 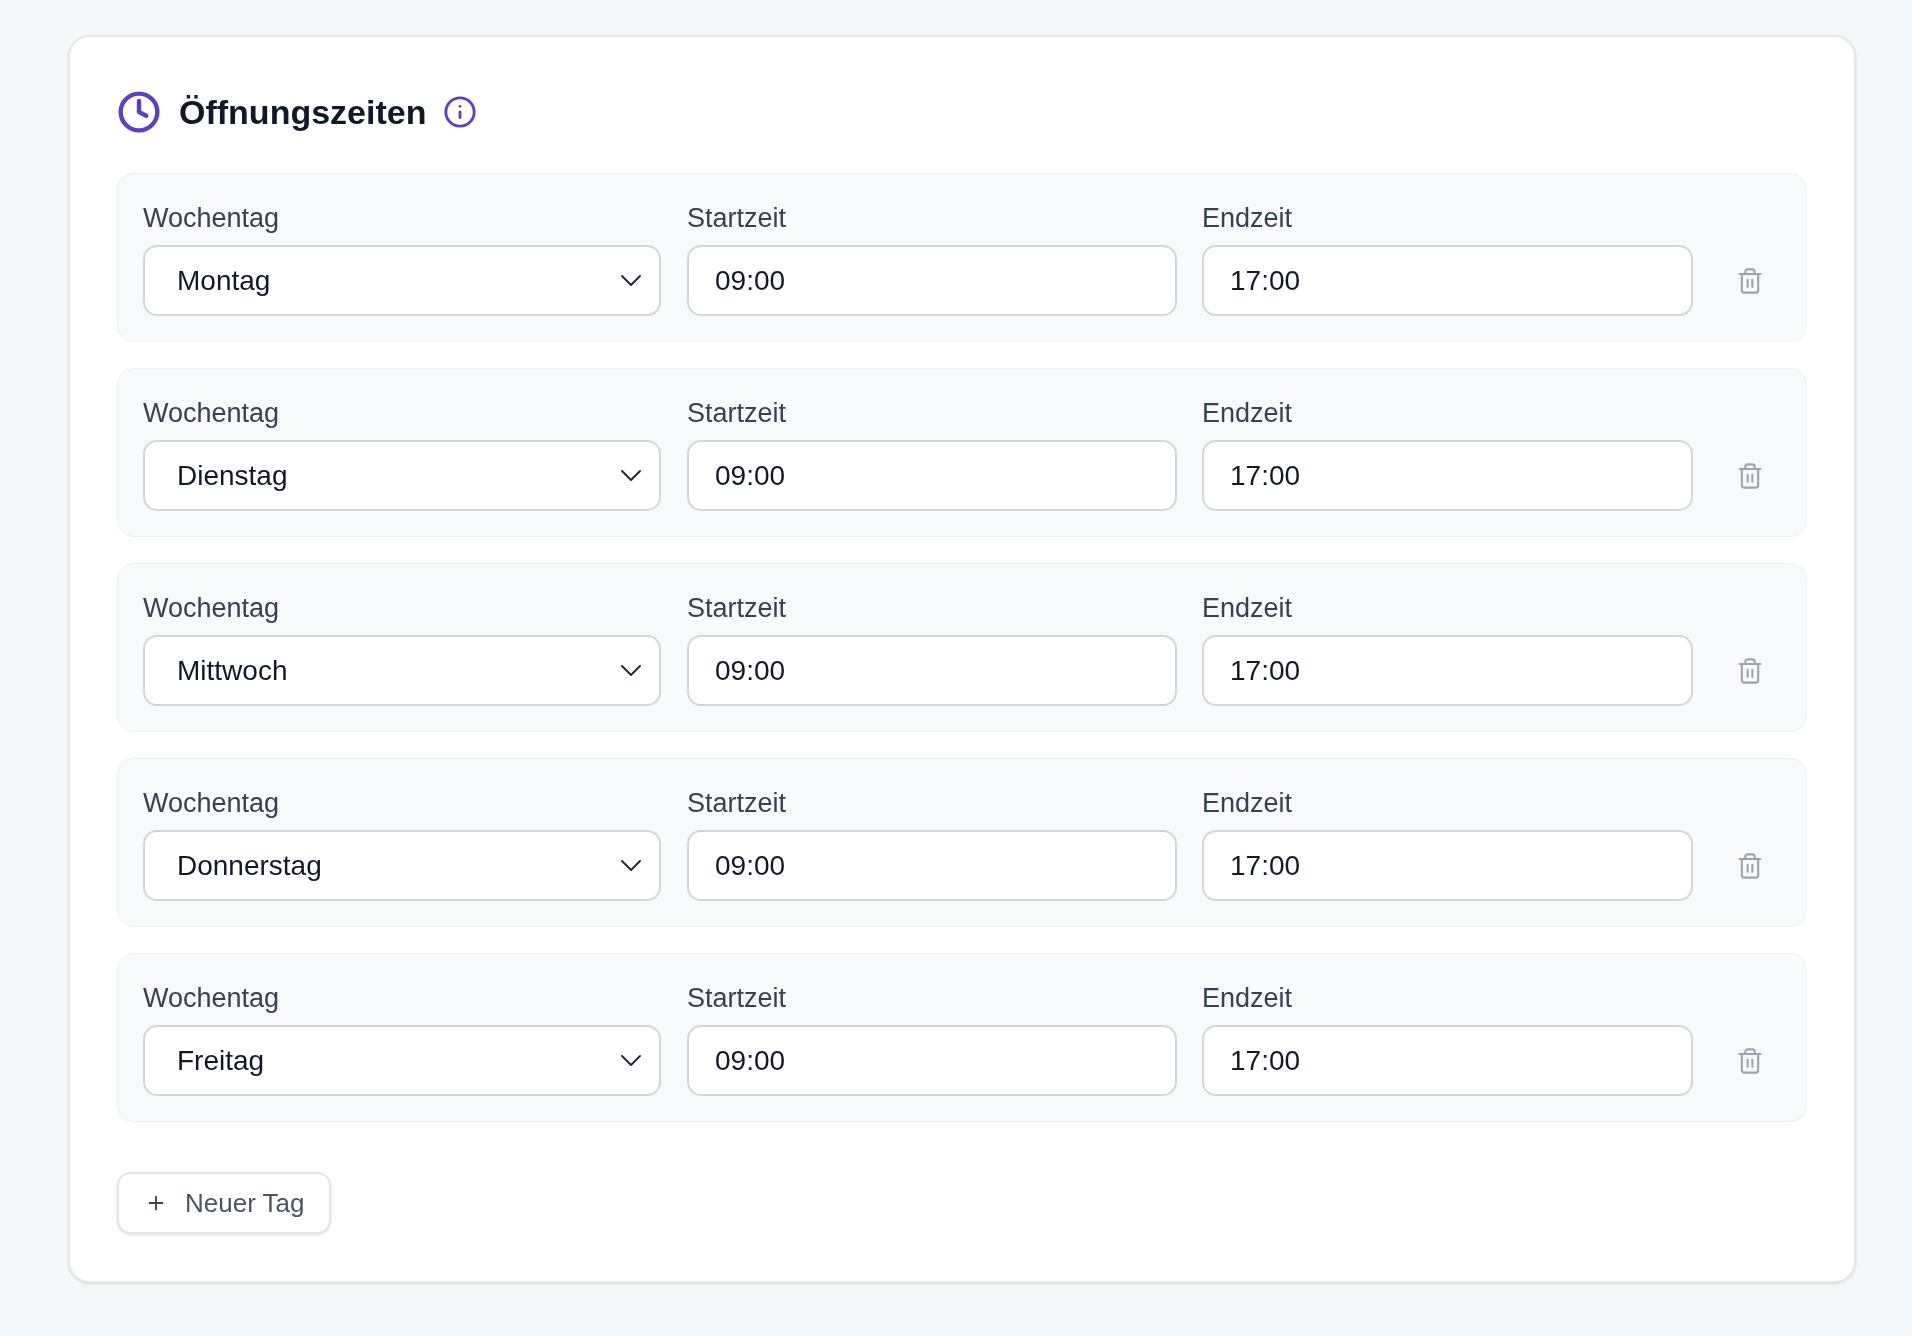 What do you see at coordinates (139, 112) in the screenshot?
I see `clock-icon` at bounding box center [139, 112].